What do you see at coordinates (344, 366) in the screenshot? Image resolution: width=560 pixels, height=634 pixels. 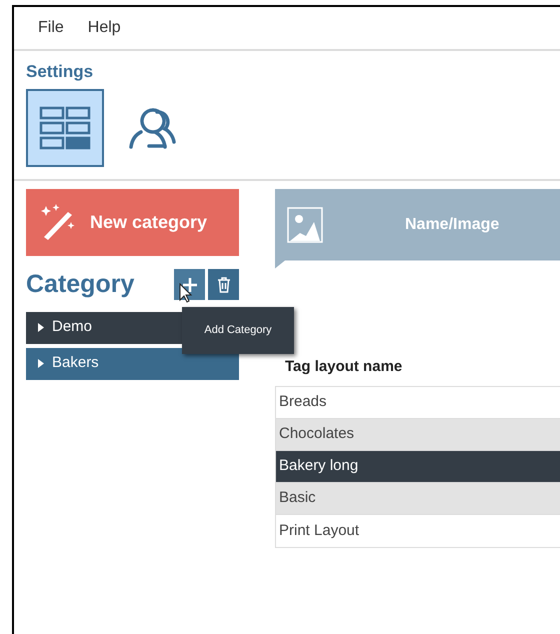 I see `column-header: Tag layout name` at bounding box center [344, 366].